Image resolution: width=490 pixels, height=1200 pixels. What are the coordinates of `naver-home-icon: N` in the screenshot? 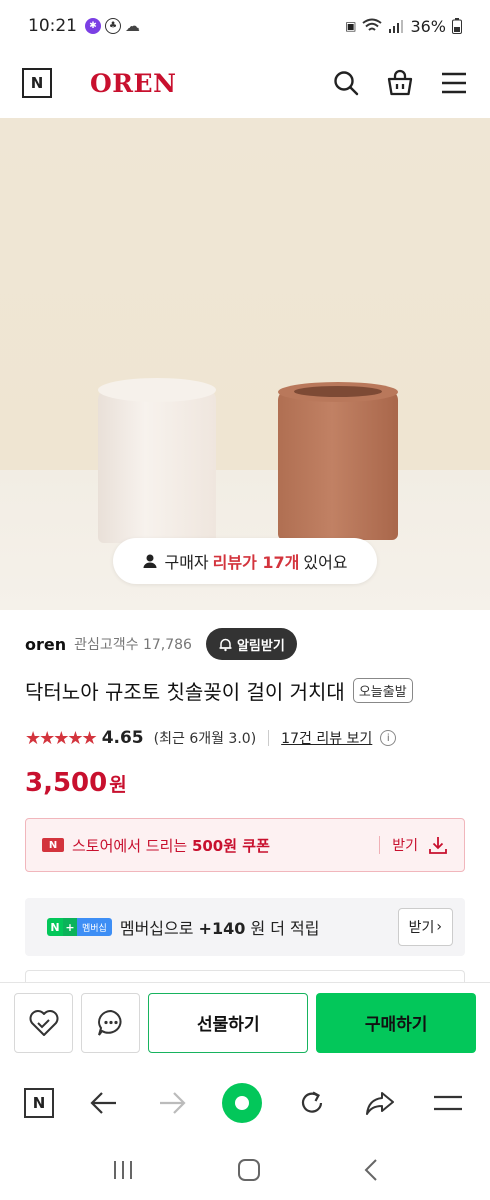 It's located at (39, 1103).